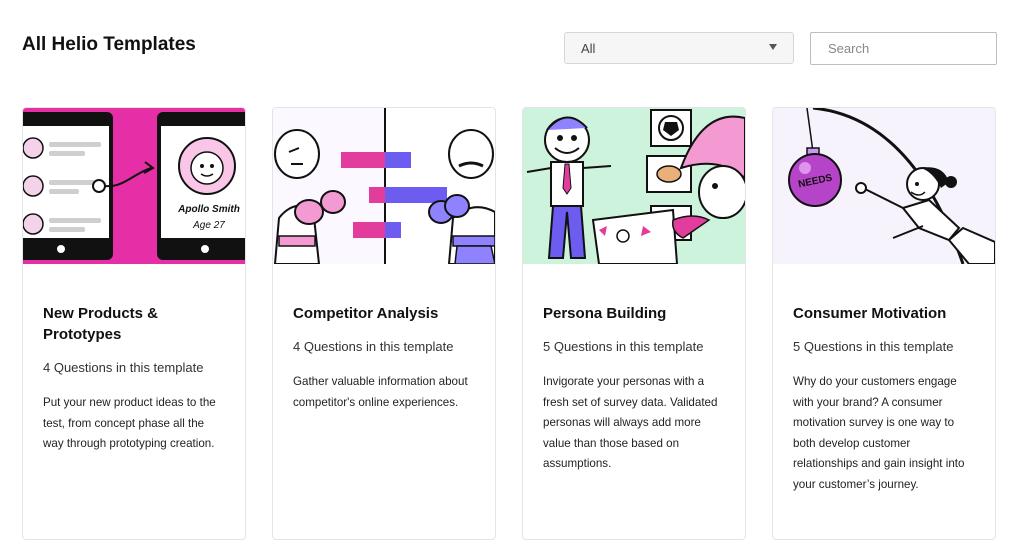 The image size is (1024, 553). What do you see at coordinates (101, 324) in the screenshot?
I see `card-title: New Products & Prototypes` at bounding box center [101, 324].